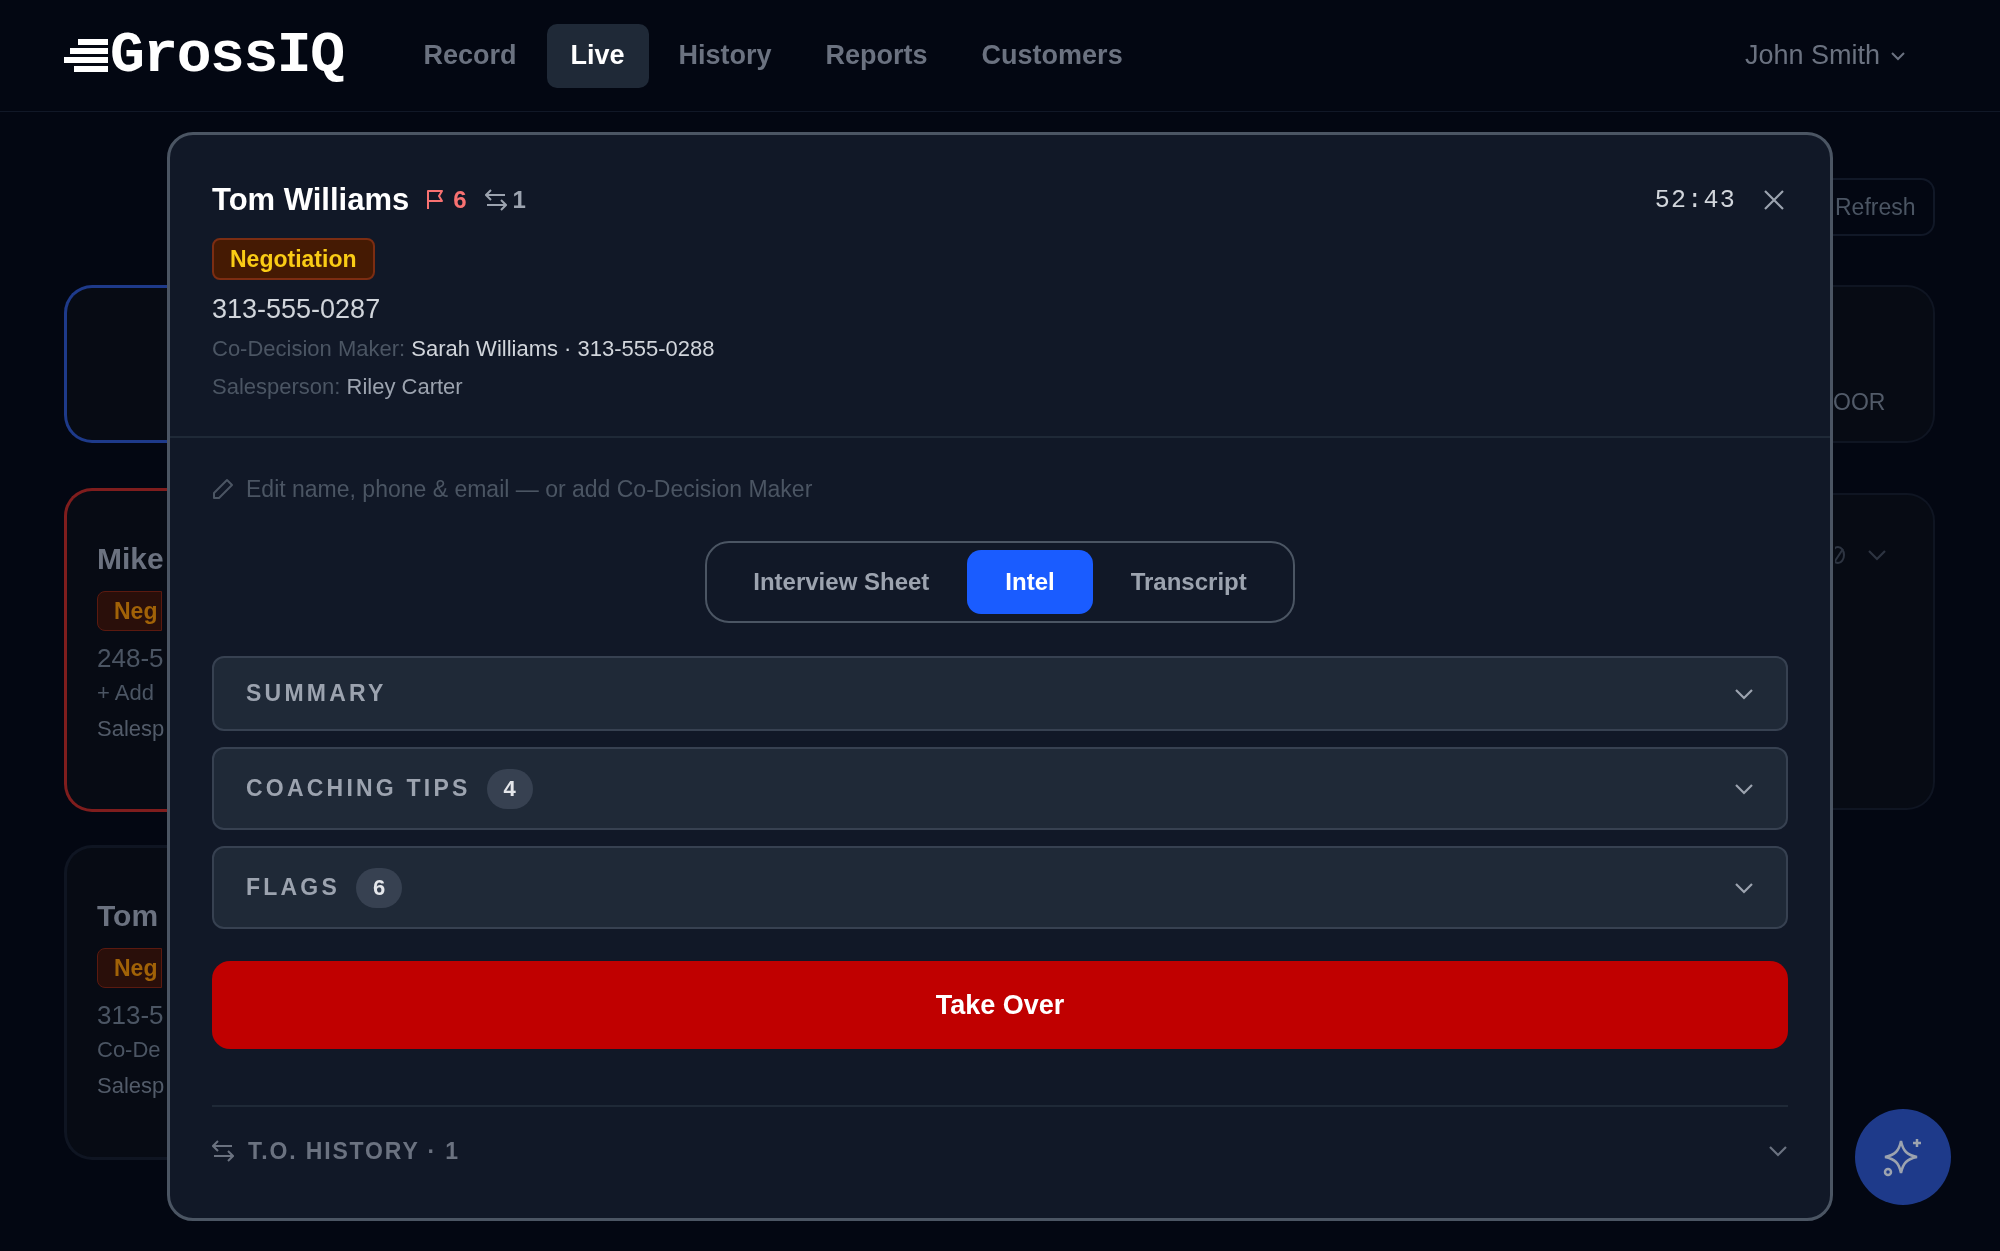  What do you see at coordinates (358, 789) in the screenshot?
I see `section-title: COACHING TIPS` at bounding box center [358, 789].